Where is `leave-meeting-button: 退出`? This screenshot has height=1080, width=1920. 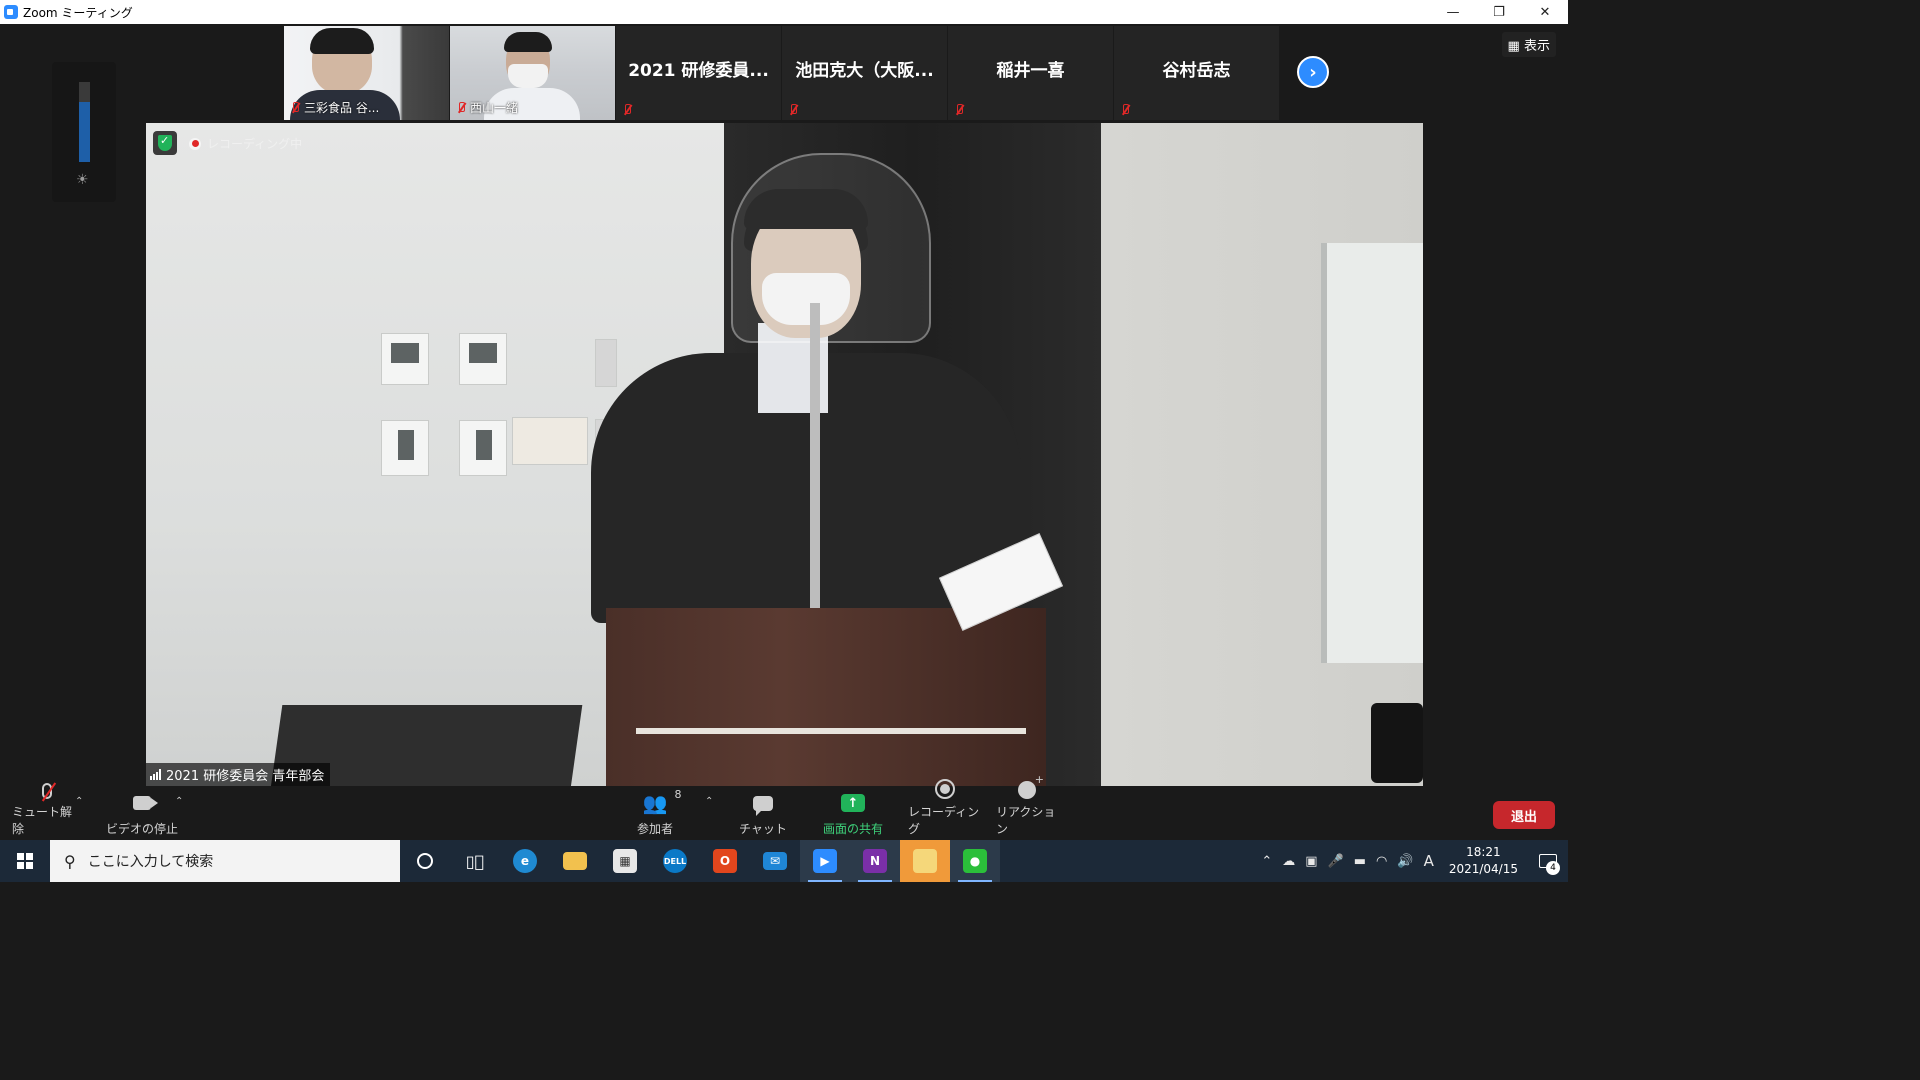
leave-meeting-button: 退出 is located at coordinates (1524, 815).